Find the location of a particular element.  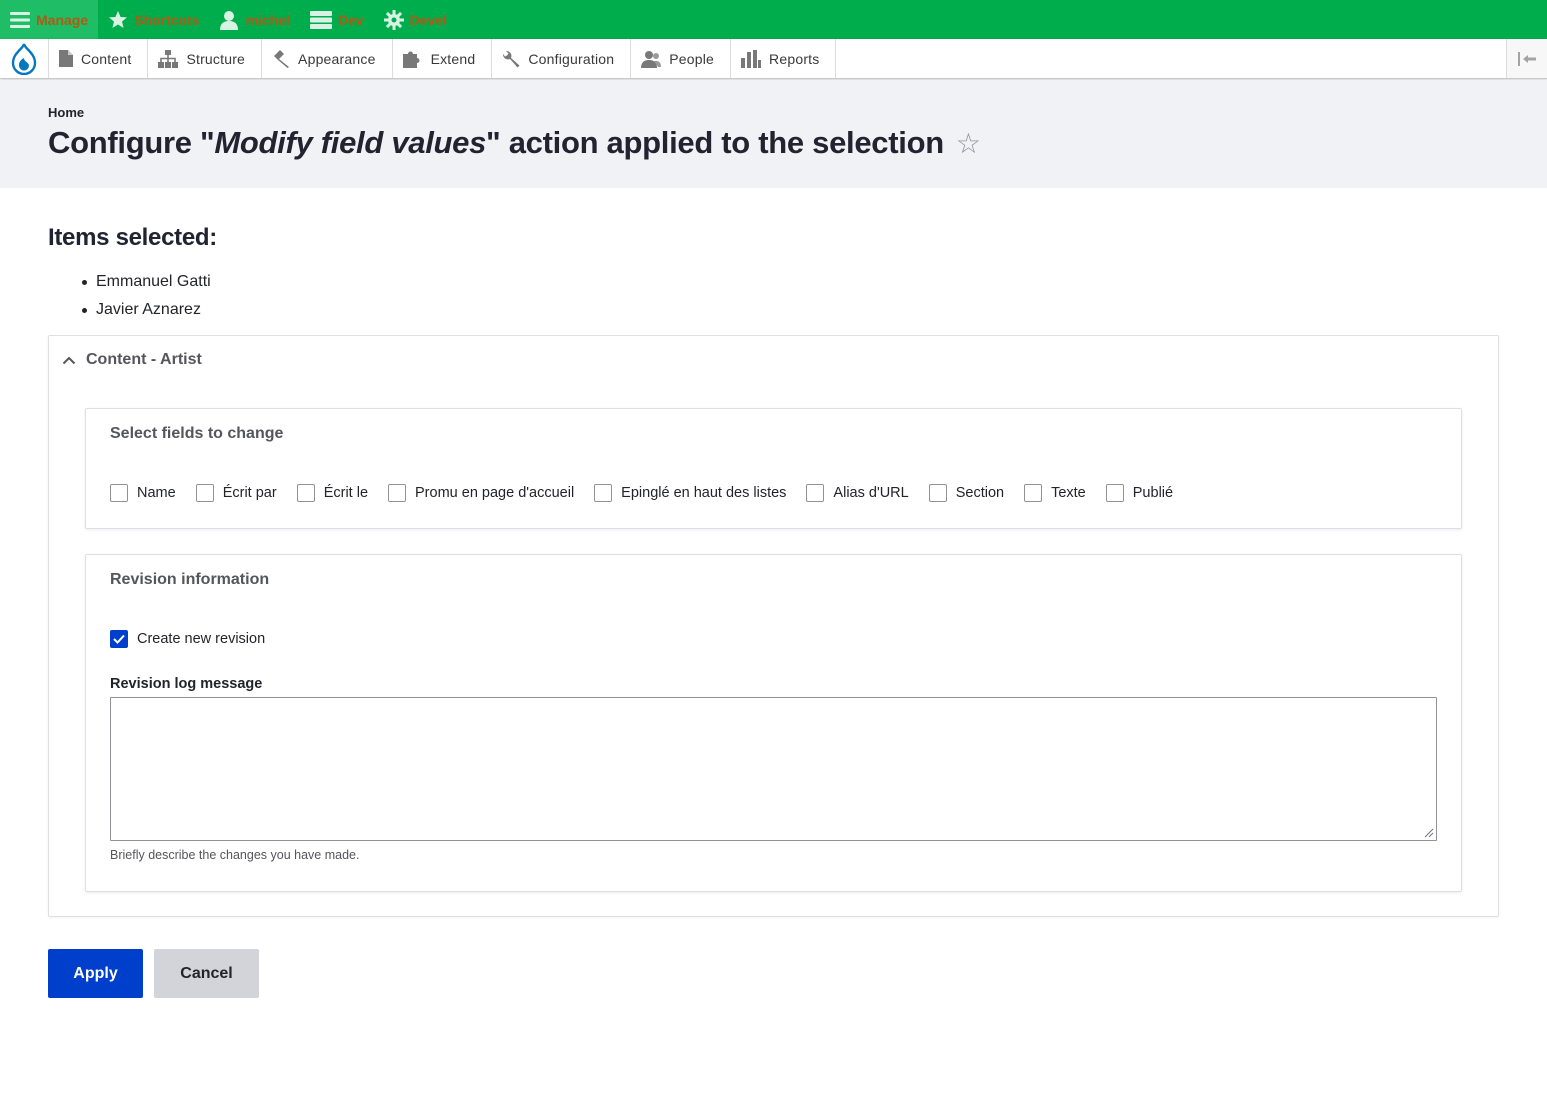

toolbar-label: Dev is located at coordinates (350, 19).